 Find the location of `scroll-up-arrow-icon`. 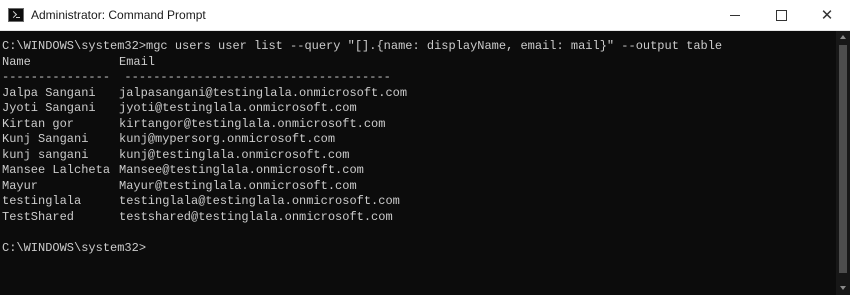

scroll-up-arrow-icon is located at coordinates (843, 37).